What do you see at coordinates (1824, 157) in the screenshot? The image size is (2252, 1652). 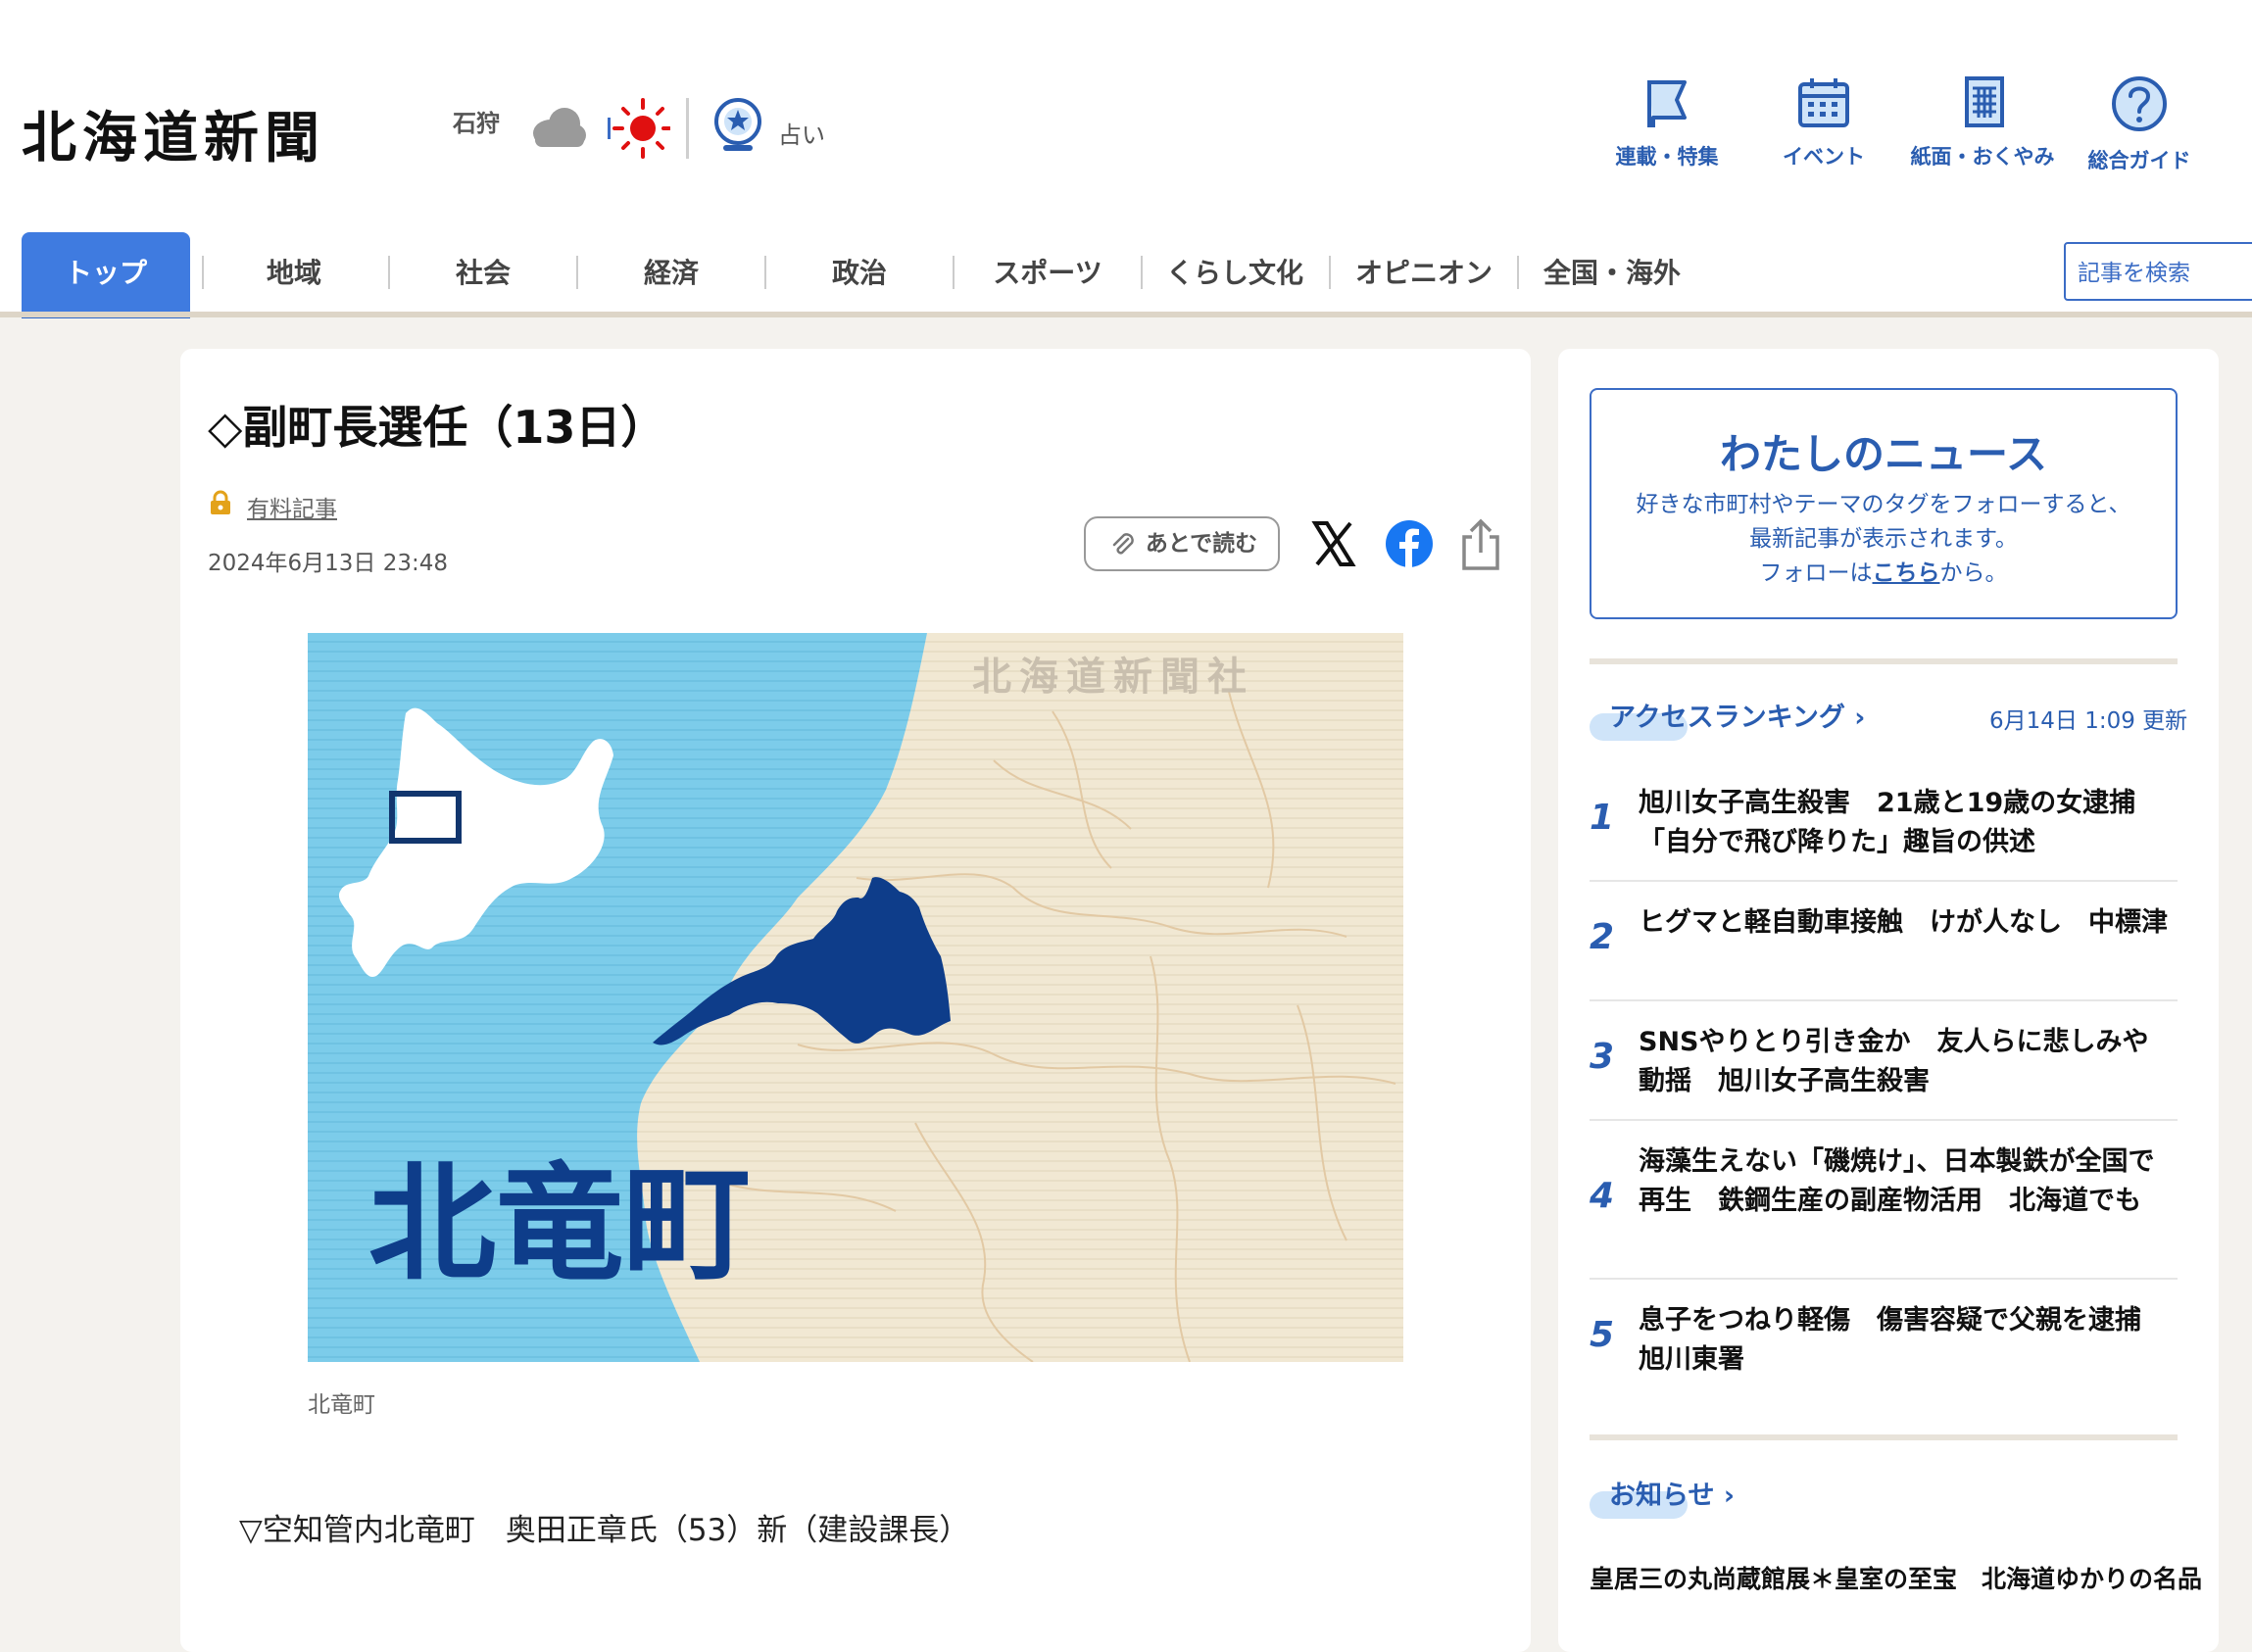 I see `header-link-label: イベント` at bounding box center [1824, 157].